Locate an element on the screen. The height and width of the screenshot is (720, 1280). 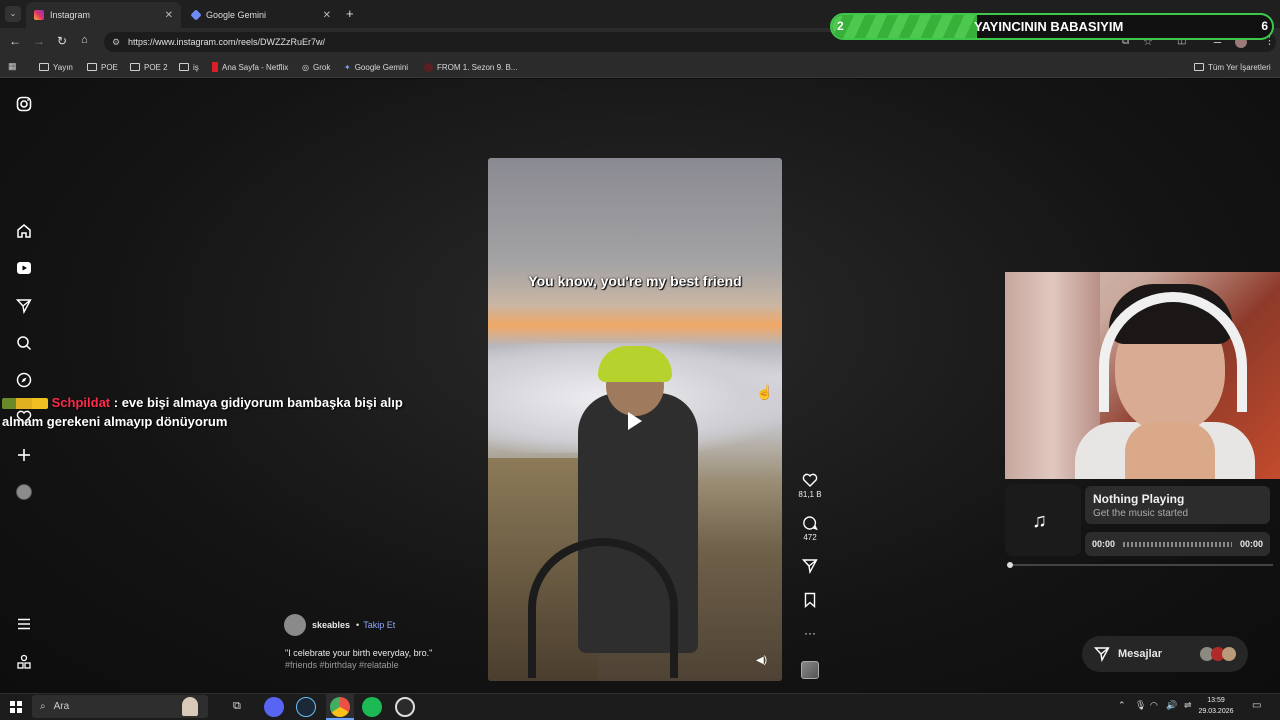
netflix-icon is located at coordinates (215, 67).